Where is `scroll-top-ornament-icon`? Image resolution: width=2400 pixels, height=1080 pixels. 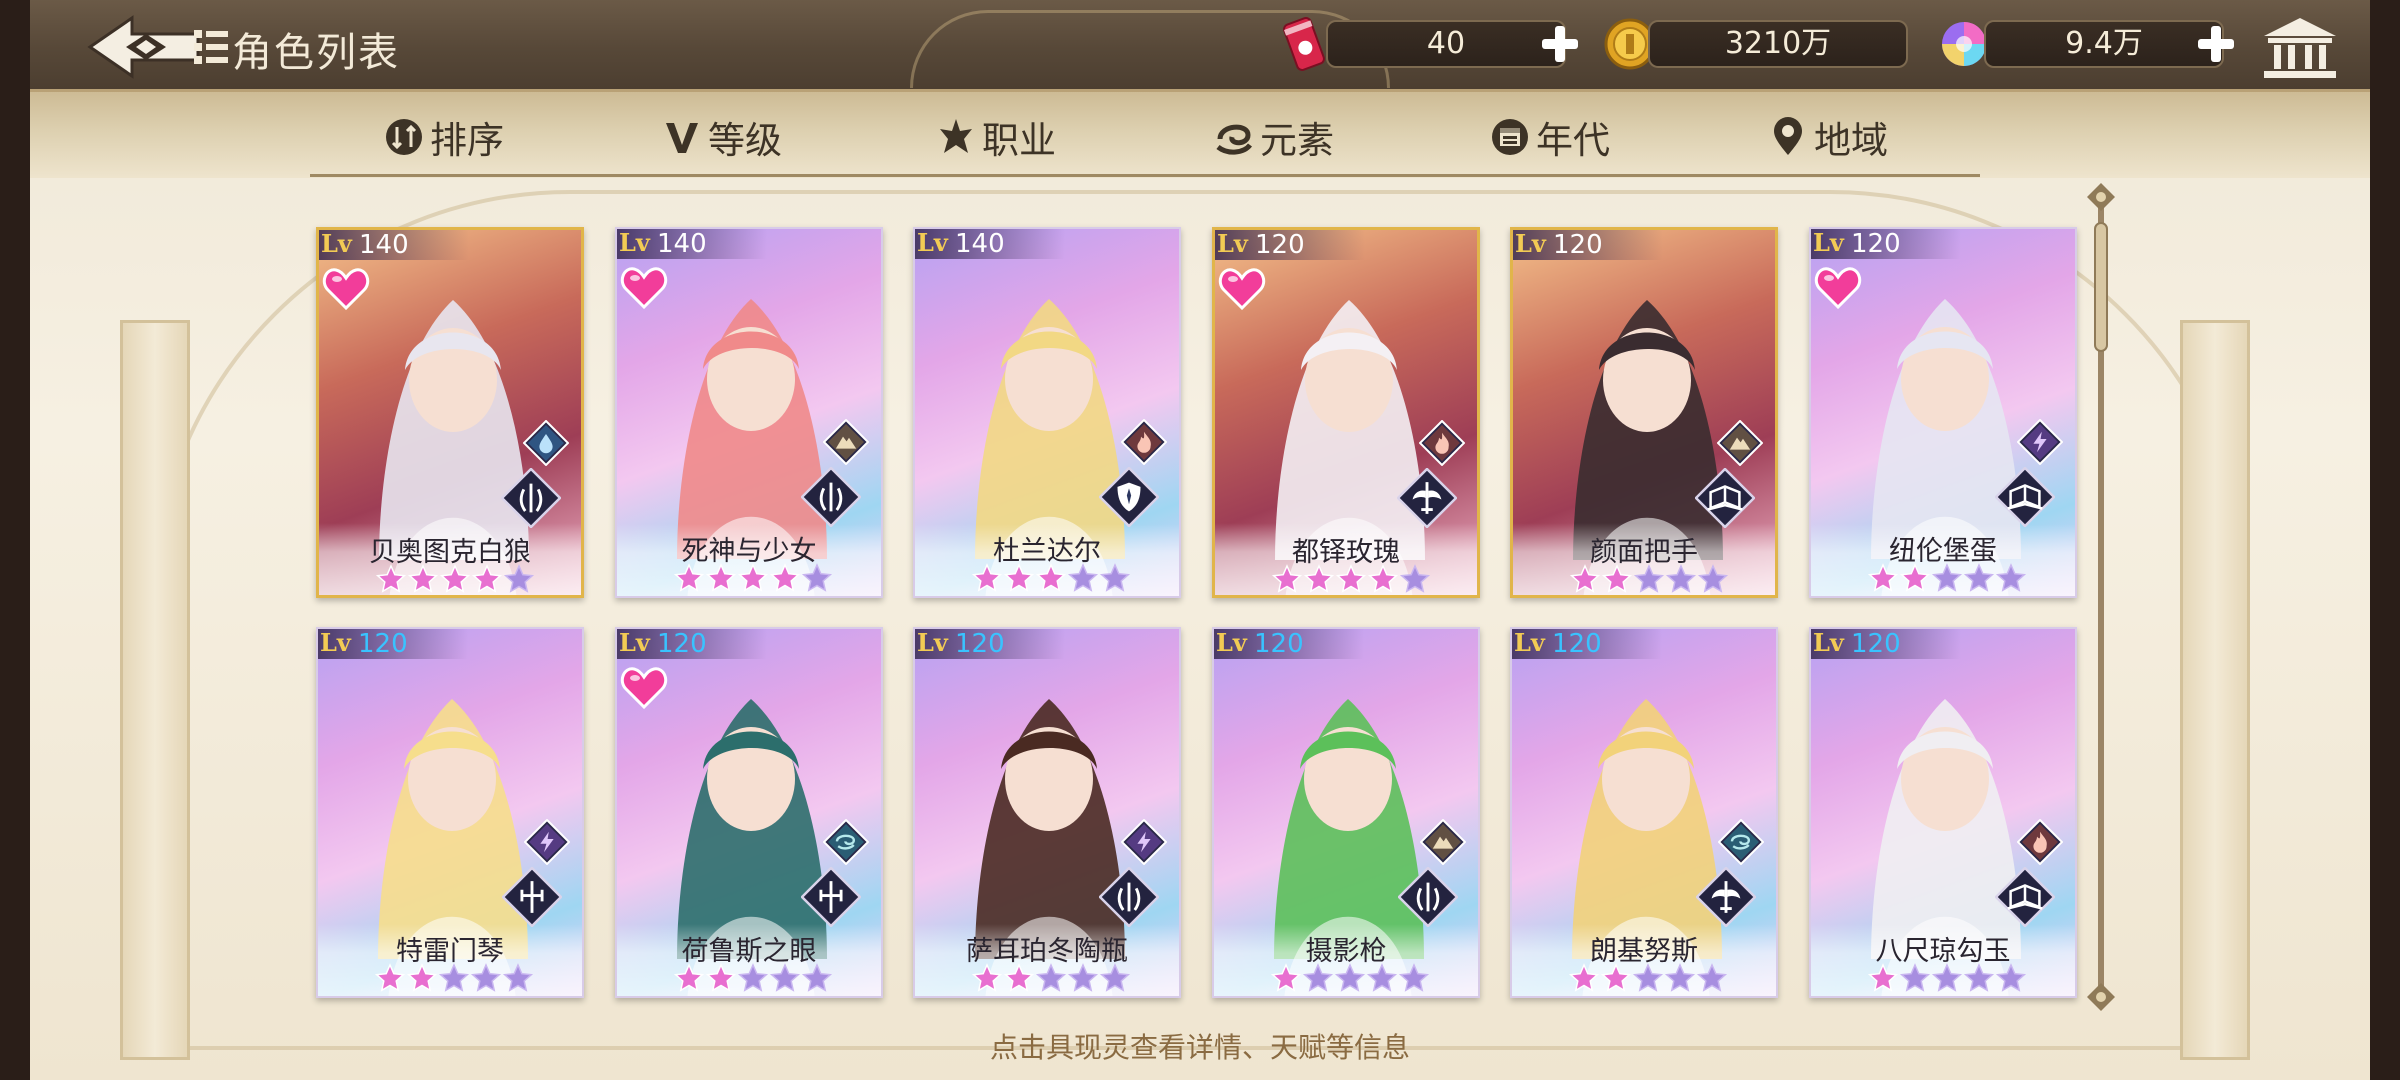
scroll-top-ornament-icon is located at coordinates (2101, 197).